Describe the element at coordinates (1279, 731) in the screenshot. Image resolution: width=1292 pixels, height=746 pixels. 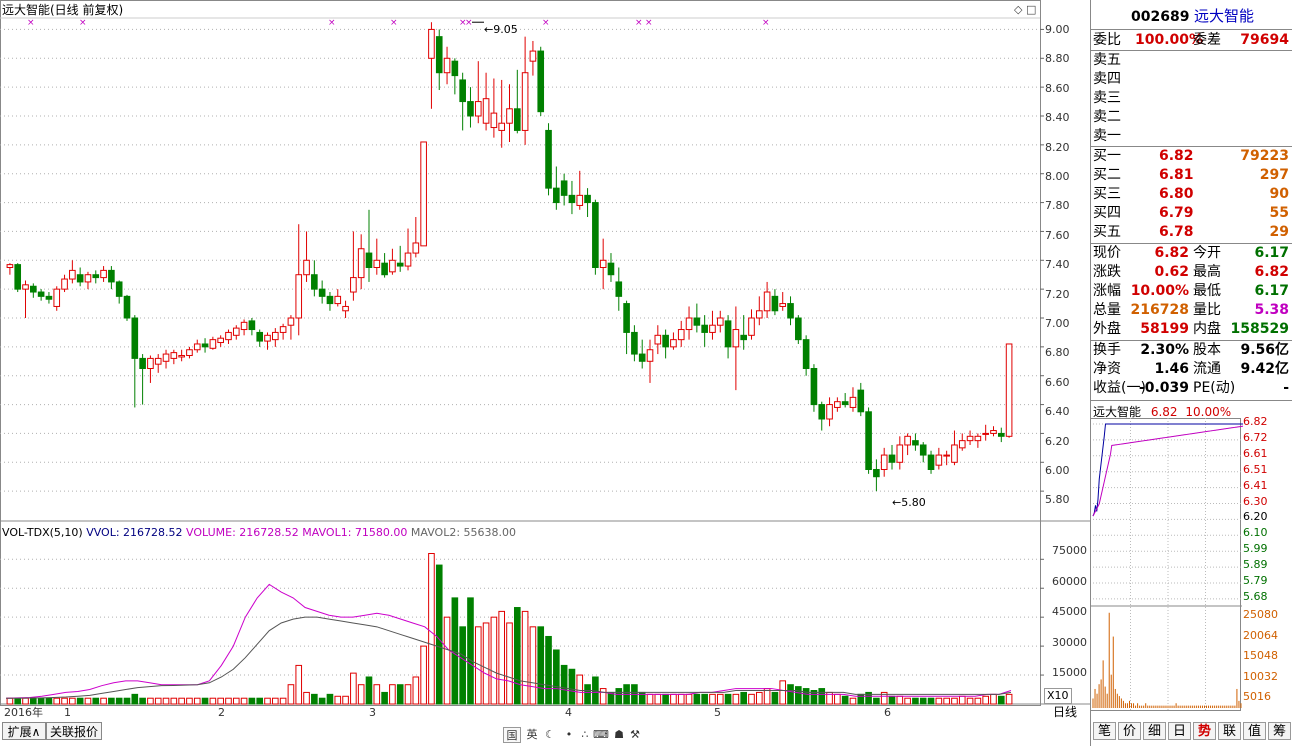
I see `right-tab: 筹` at that location.